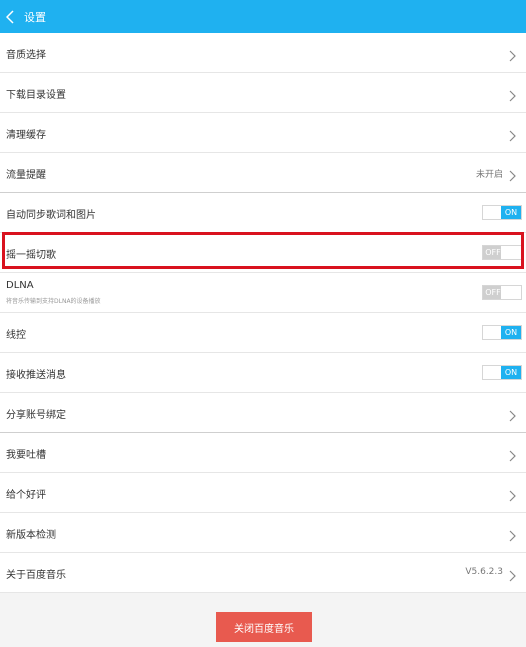  I want to click on close-app-button: 关闭百度音乐, so click(264, 627).